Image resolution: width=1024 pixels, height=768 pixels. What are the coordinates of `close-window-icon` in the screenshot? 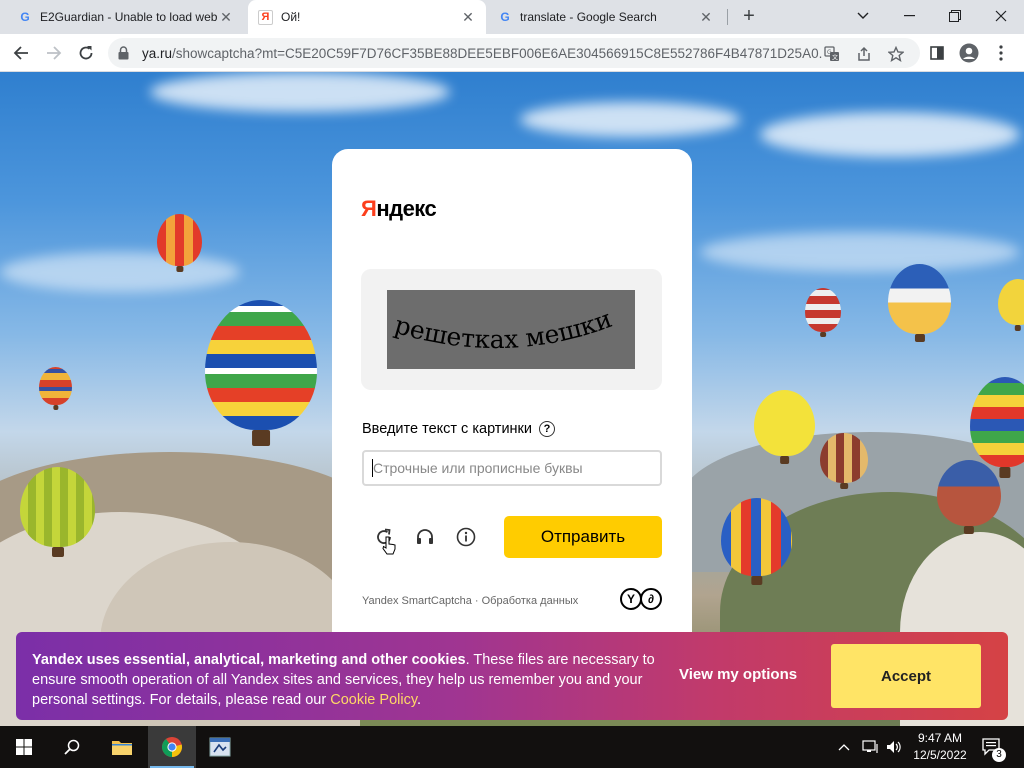 It's located at (1001, 16).